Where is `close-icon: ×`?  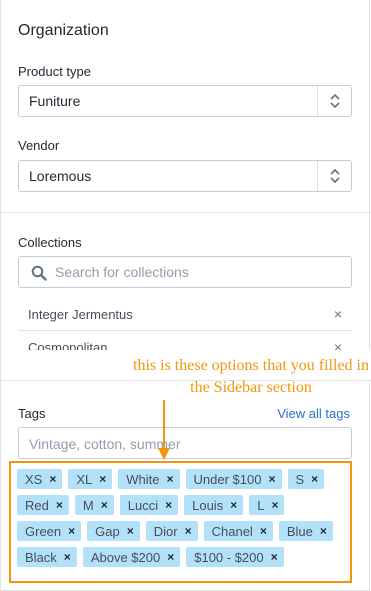 close-icon: × is located at coordinates (338, 314).